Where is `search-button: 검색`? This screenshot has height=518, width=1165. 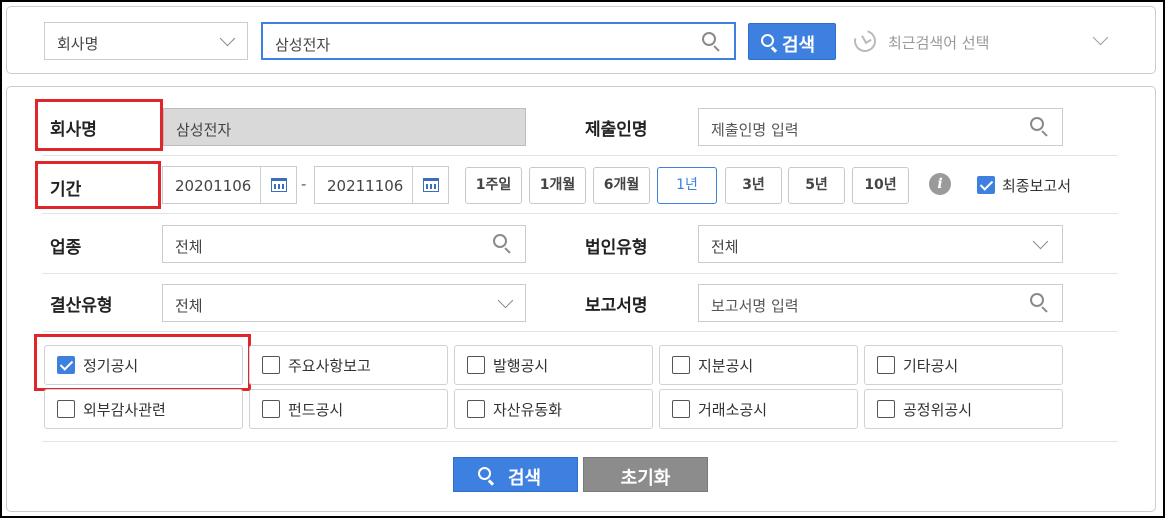 search-button: 검색 is located at coordinates (515, 474).